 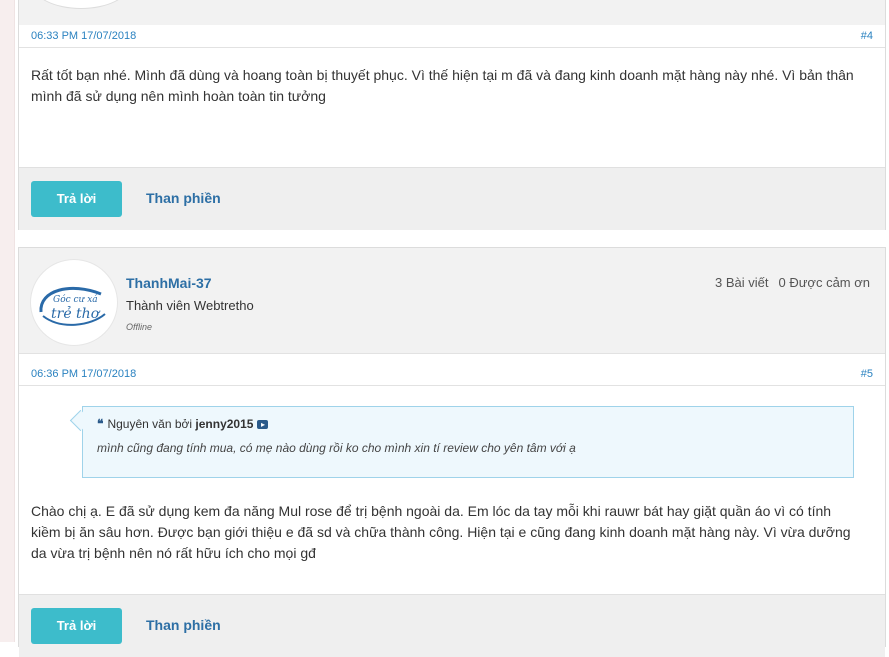 I want to click on post-meta: 06:36 PM 17/07/2018 #5, so click(x=452, y=374).